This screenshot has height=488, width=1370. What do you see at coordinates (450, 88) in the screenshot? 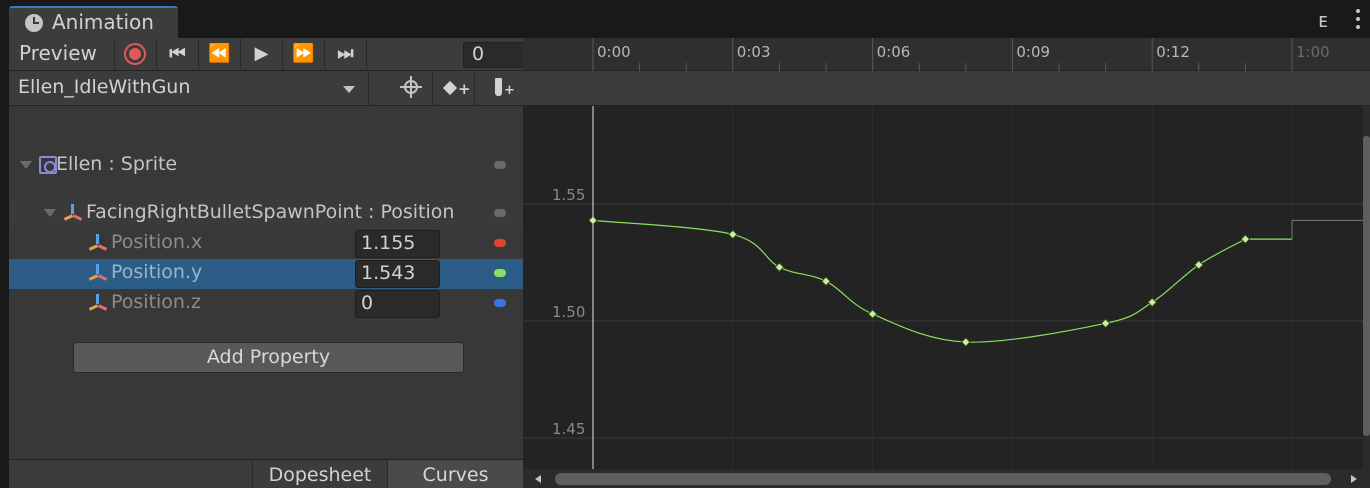
I see `add-keyframe-icon` at bounding box center [450, 88].